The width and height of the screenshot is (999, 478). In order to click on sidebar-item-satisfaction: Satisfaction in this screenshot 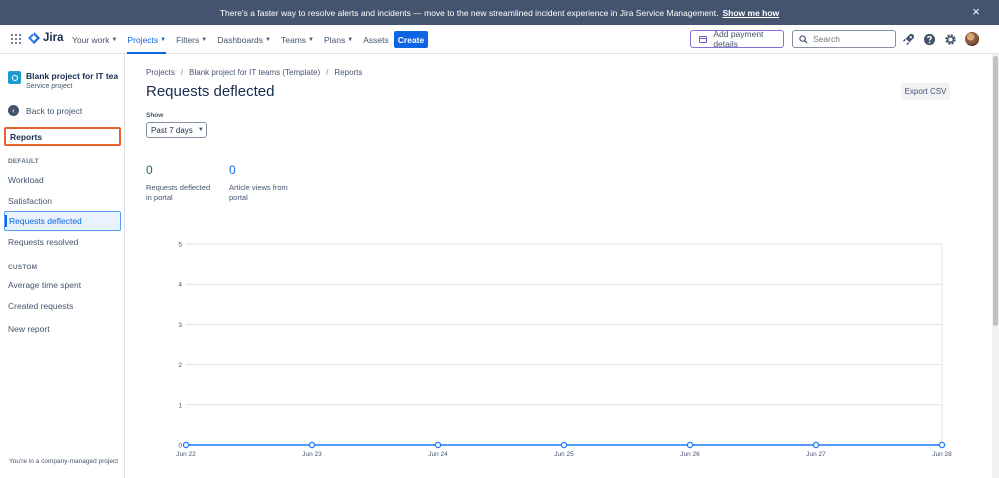, I will do `click(62, 200)`.